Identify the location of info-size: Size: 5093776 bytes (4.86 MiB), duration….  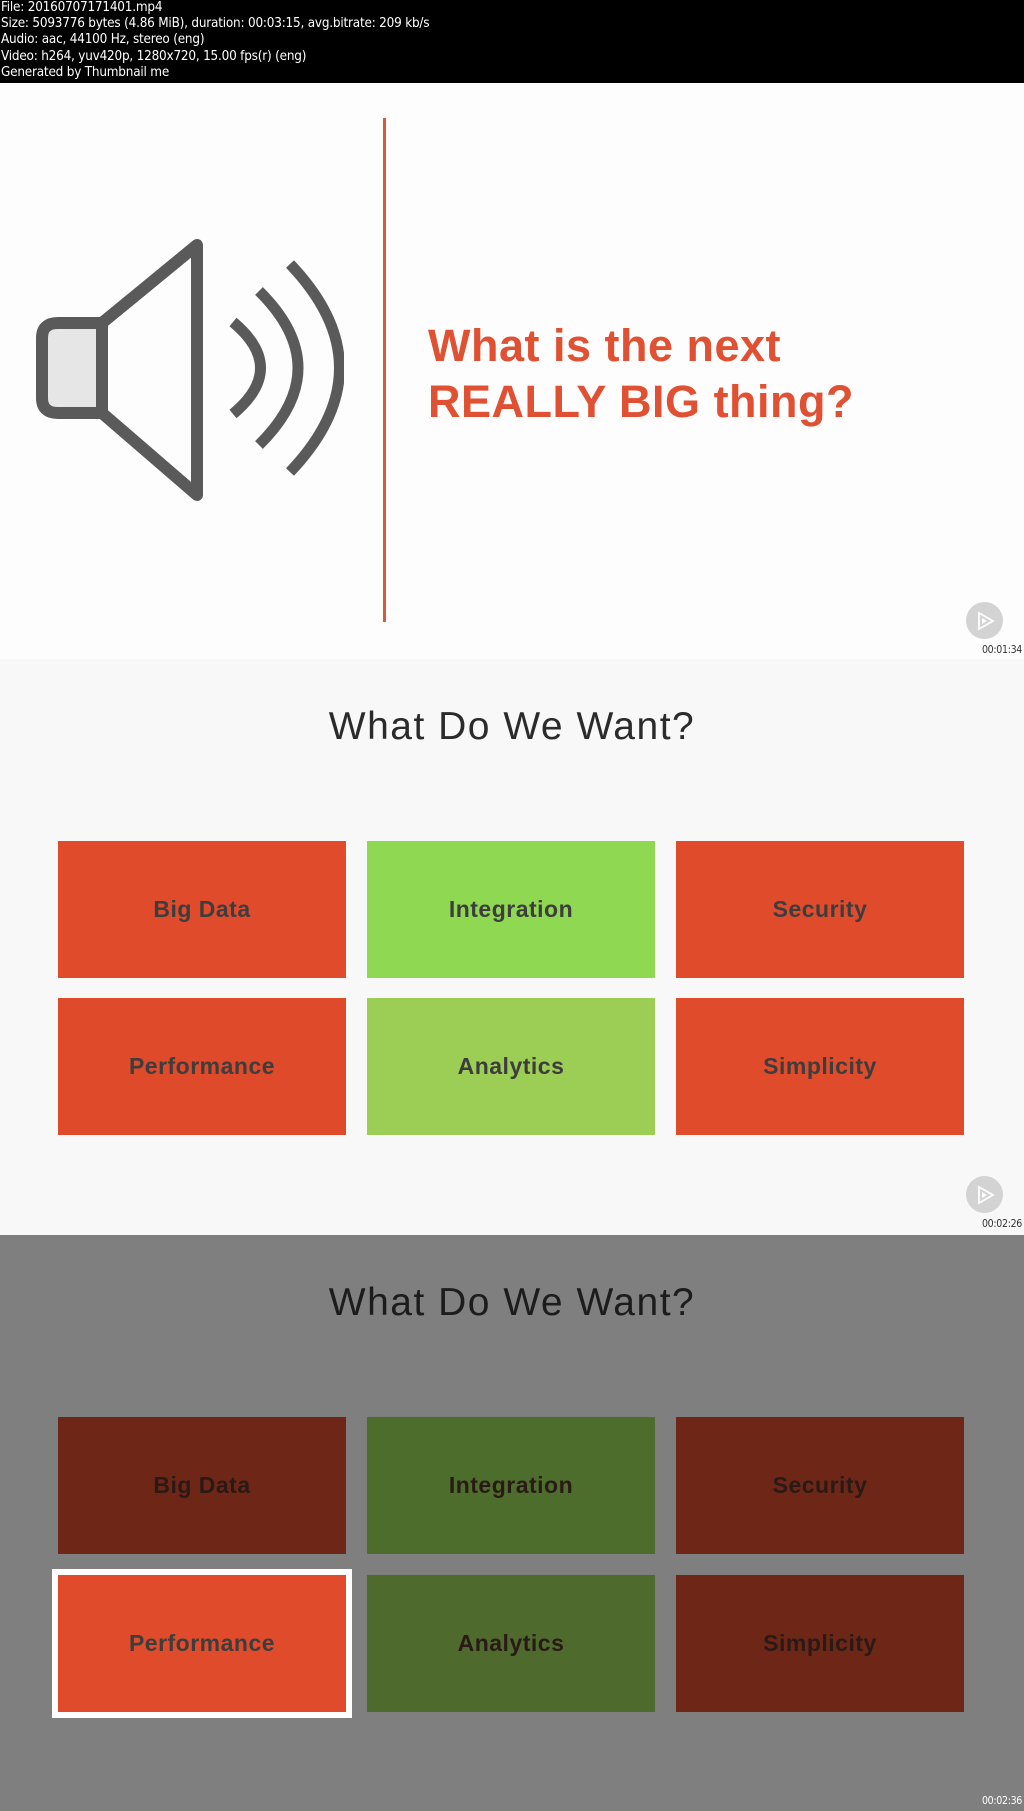
(215, 24).